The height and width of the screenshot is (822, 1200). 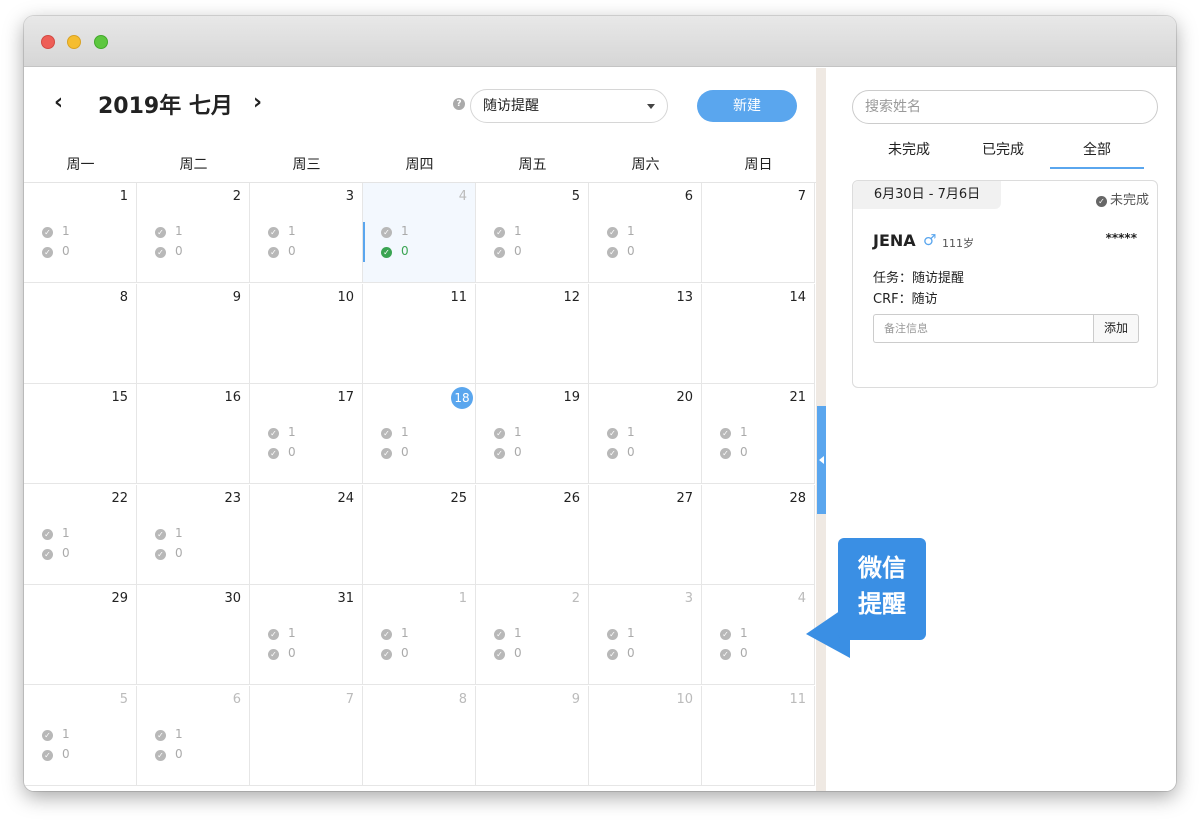 I want to click on task-info: 任务：随访提醒, so click(x=919, y=278).